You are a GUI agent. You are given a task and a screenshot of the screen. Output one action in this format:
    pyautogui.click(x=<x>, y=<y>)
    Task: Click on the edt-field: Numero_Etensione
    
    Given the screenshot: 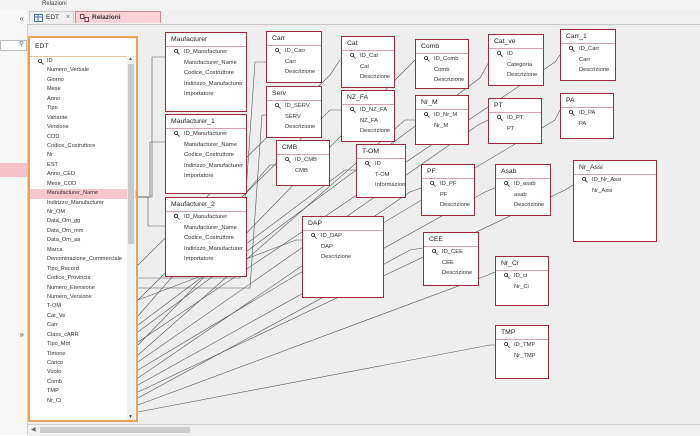 What is the action you would take?
    pyautogui.click(x=83, y=288)
    